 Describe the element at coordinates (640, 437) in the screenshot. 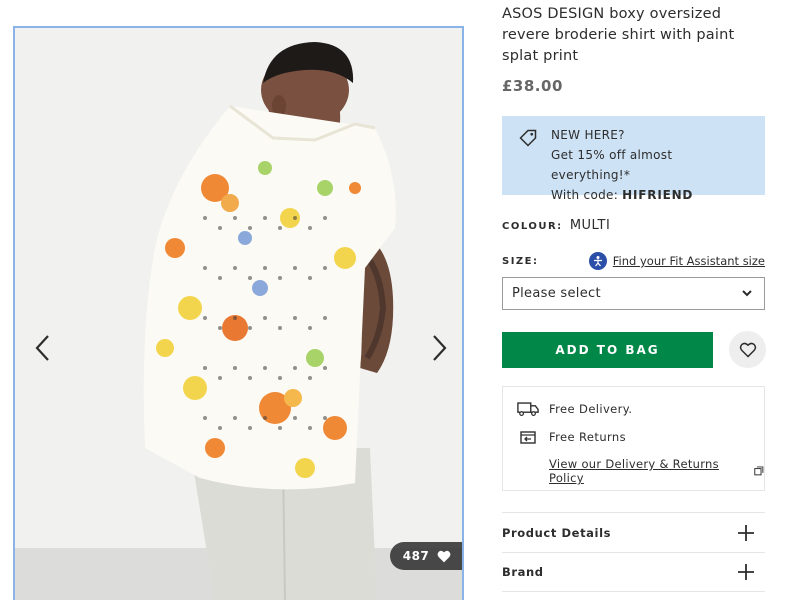

I see `free-returns-row: Free Returns` at that location.